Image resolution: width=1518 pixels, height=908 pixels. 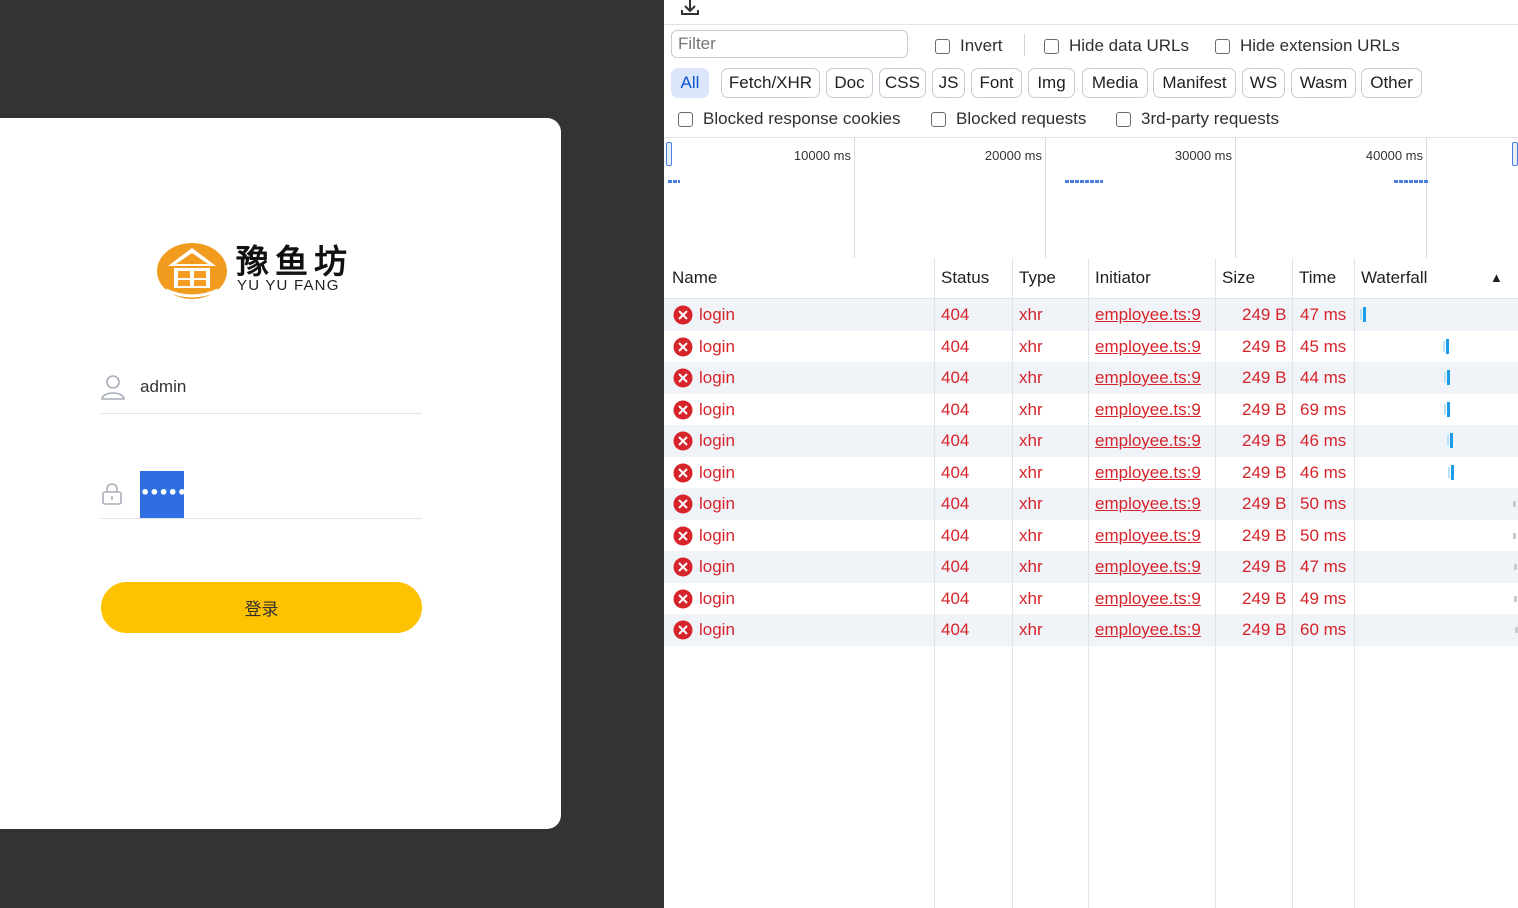 I want to click on hide-data-urls-checkbox: Hide data URLs, so click(x=1116, y=46).